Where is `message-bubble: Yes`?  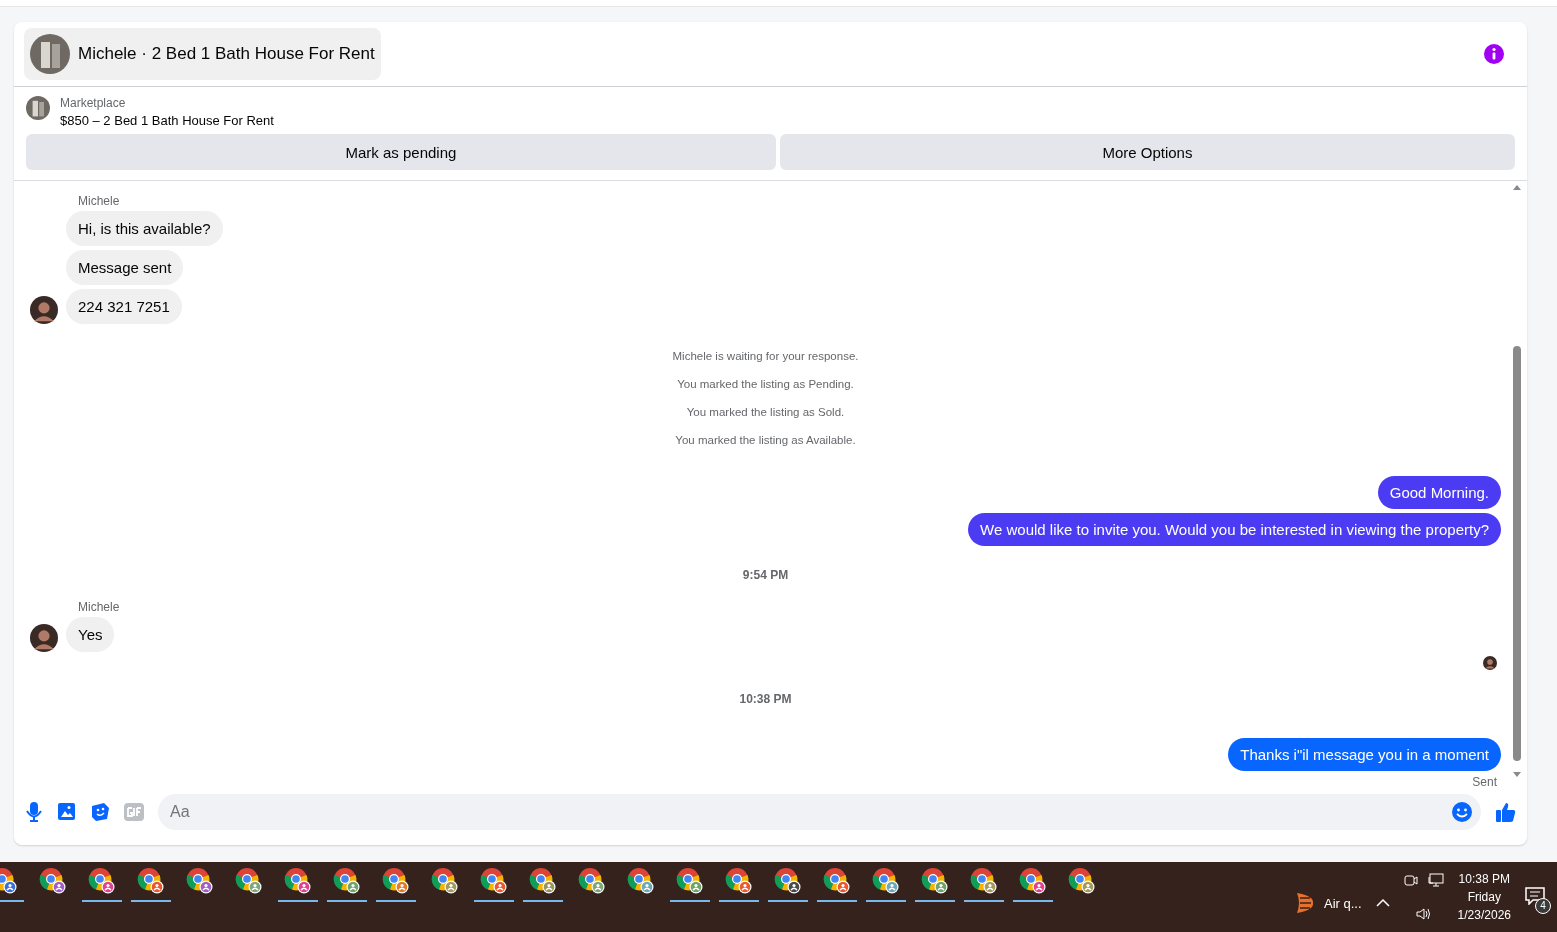
message-bubble: Yes is located at coordinates (90, 634).